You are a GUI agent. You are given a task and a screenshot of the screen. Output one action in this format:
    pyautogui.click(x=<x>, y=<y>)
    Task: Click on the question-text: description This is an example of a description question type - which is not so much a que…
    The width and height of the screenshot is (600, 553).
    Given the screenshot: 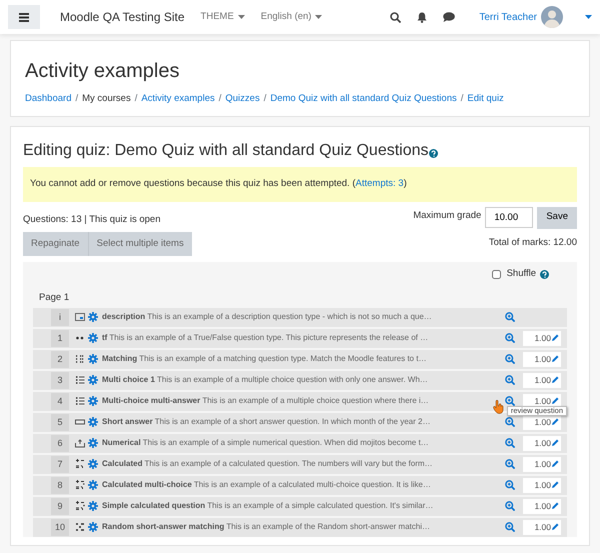 What is the action you would take?
    pyautogui.click(x=267, y=317)
    